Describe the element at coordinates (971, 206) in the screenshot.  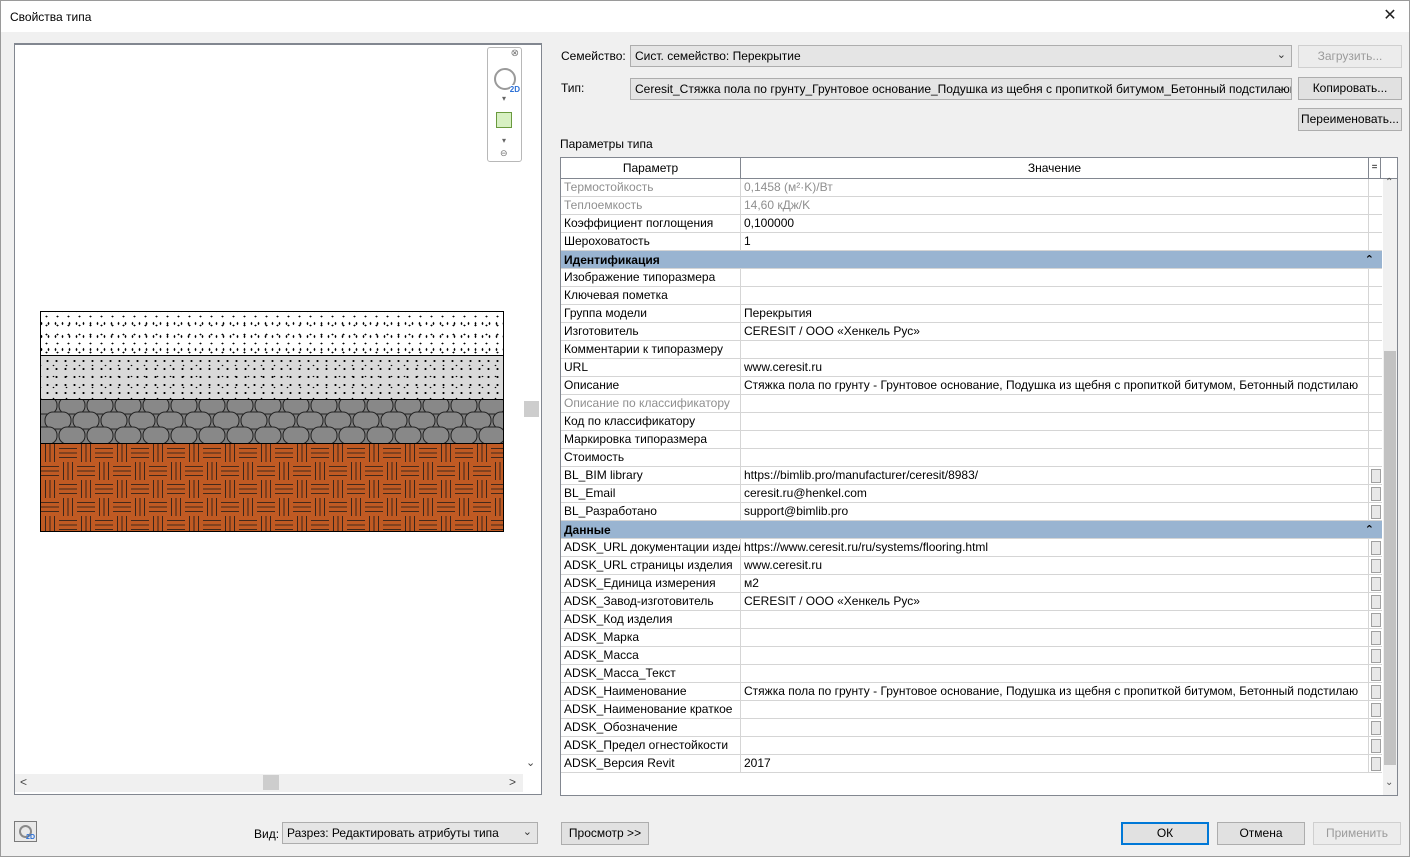
I see `parameter-row: Теплоемкость 14,60 кДж/K` at that location.